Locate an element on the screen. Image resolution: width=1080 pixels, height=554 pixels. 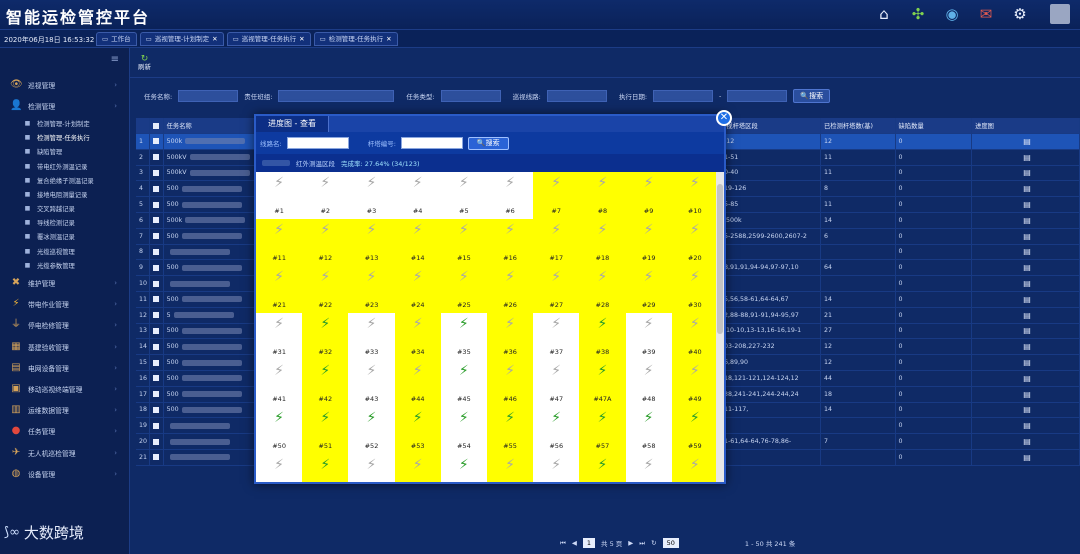
tower-cell: ⚡ #17 is located at coordinates (556, 242).